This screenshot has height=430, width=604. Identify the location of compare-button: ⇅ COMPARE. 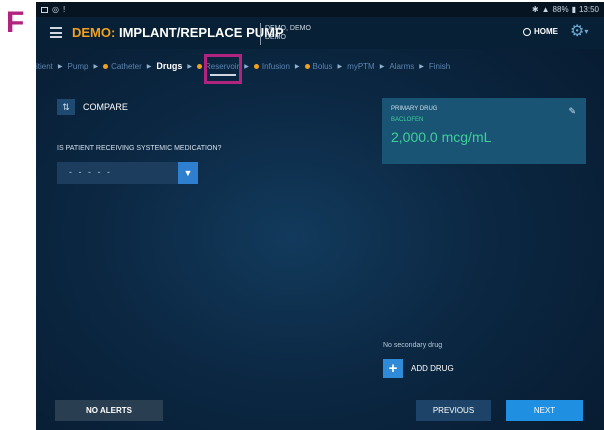
(92, 107).